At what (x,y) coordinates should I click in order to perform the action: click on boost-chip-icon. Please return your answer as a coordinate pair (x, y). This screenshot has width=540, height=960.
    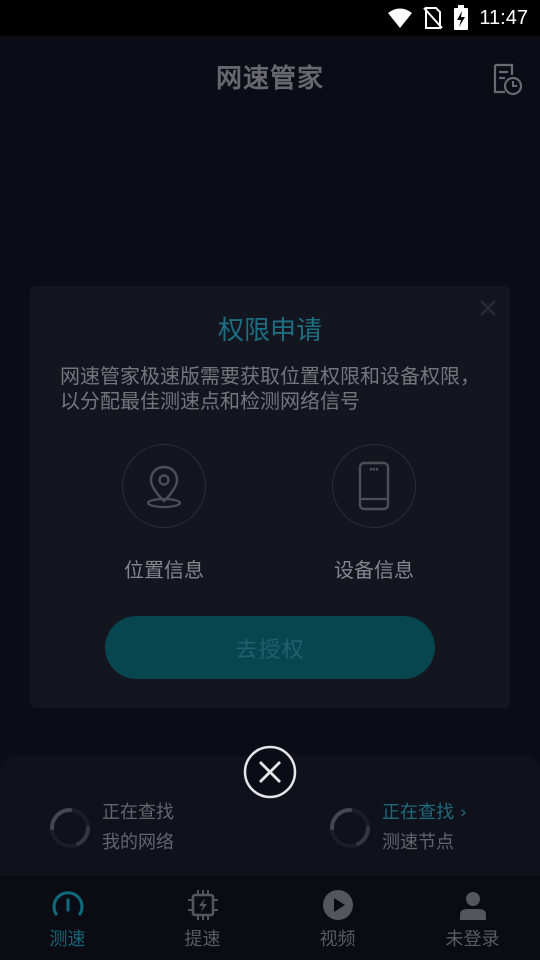
    Looking at the image, I should click on (202, 905).